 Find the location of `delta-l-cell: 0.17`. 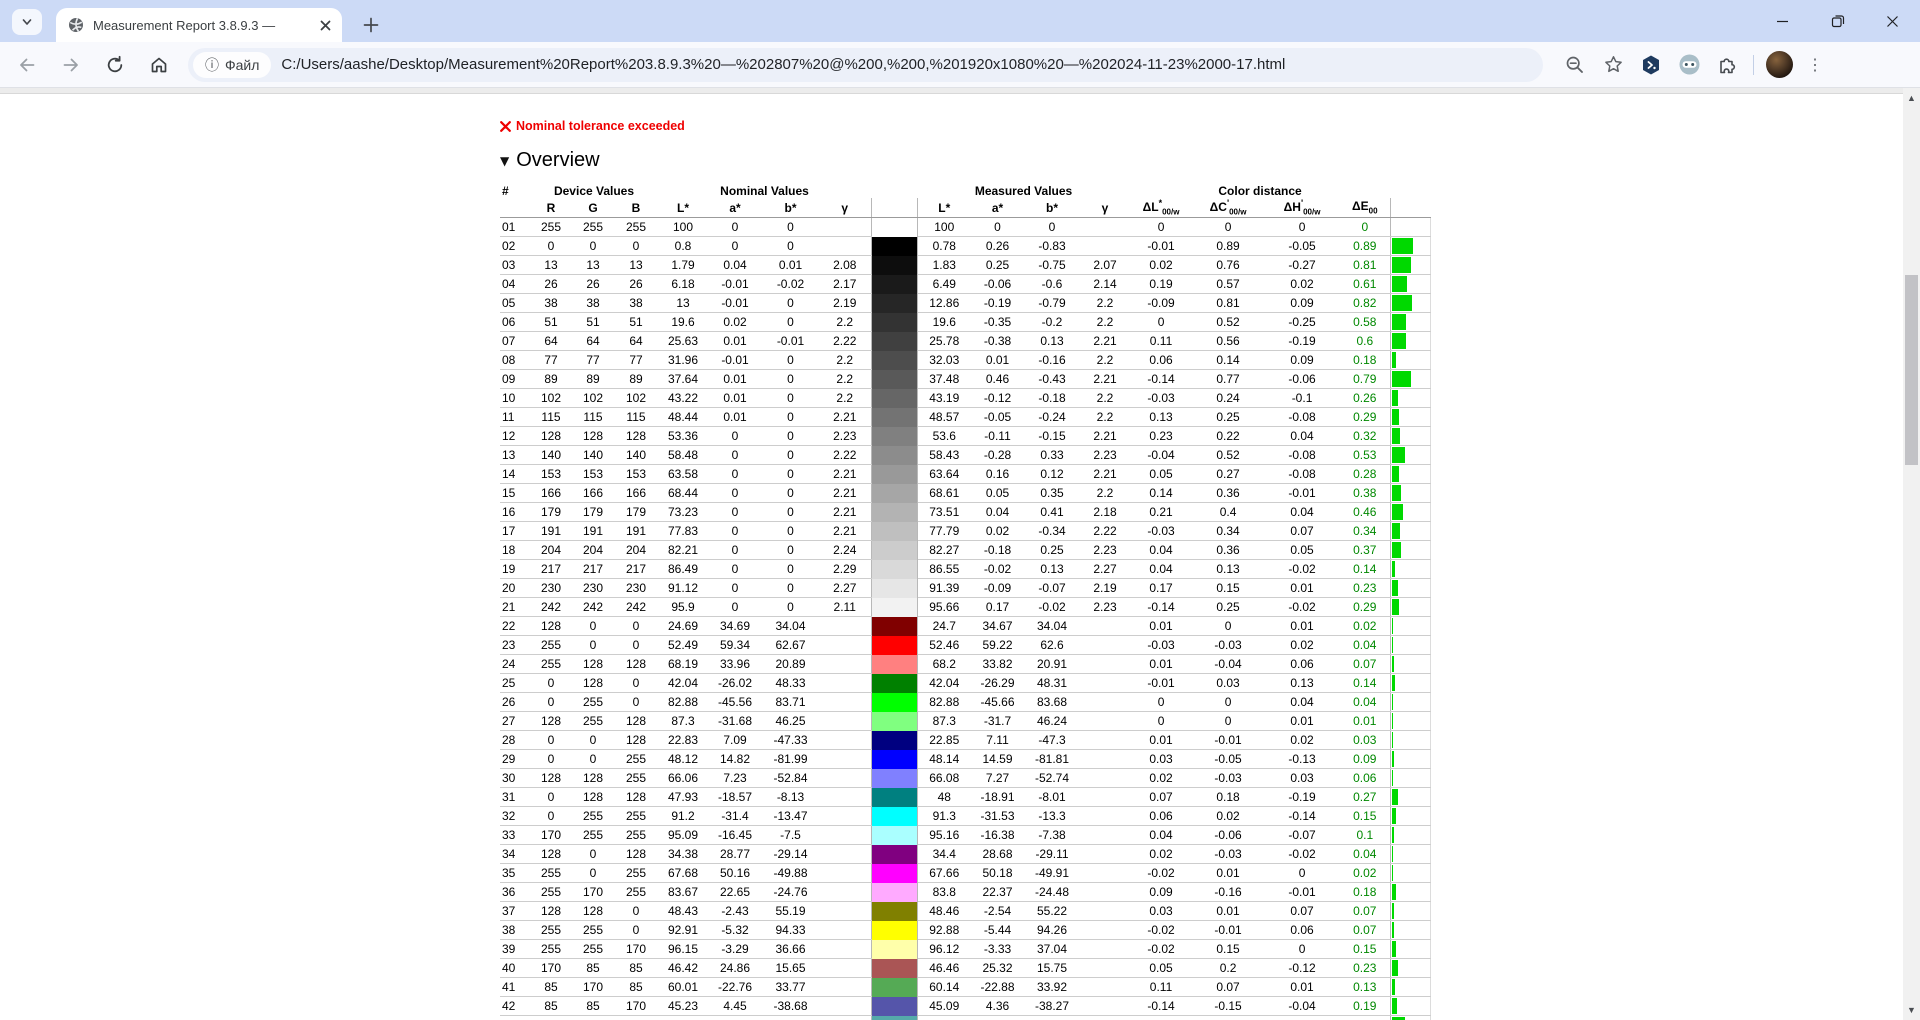

delta-l-cell: 0.17 is located at coordinates (1161, 588).